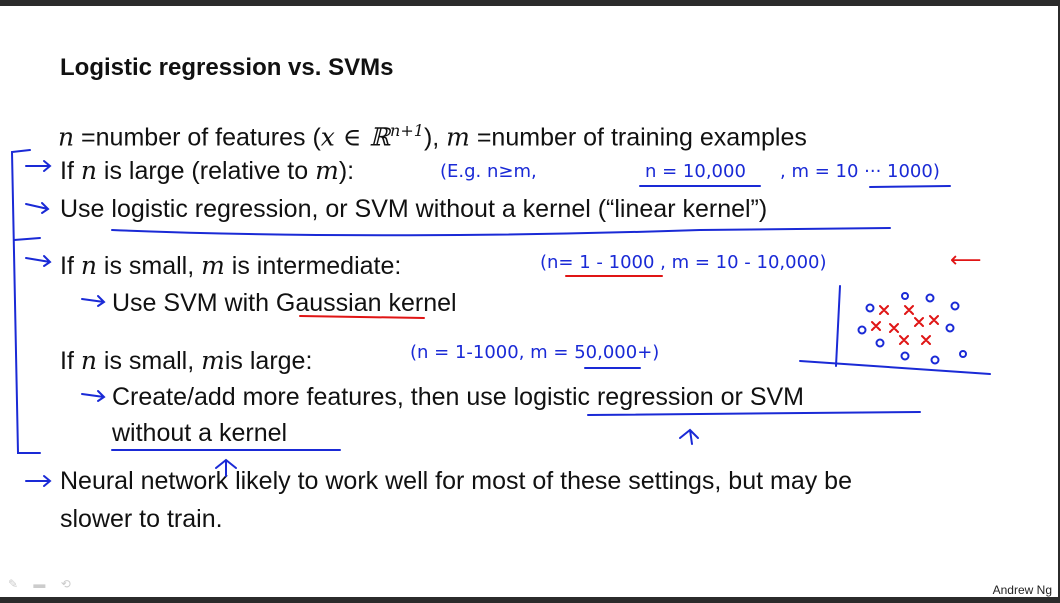 The image size is (1060, 603). What do you see at coordinates (689, 436) in the screenshot?
I see `caret-svm` at bounding box center [689, 436].